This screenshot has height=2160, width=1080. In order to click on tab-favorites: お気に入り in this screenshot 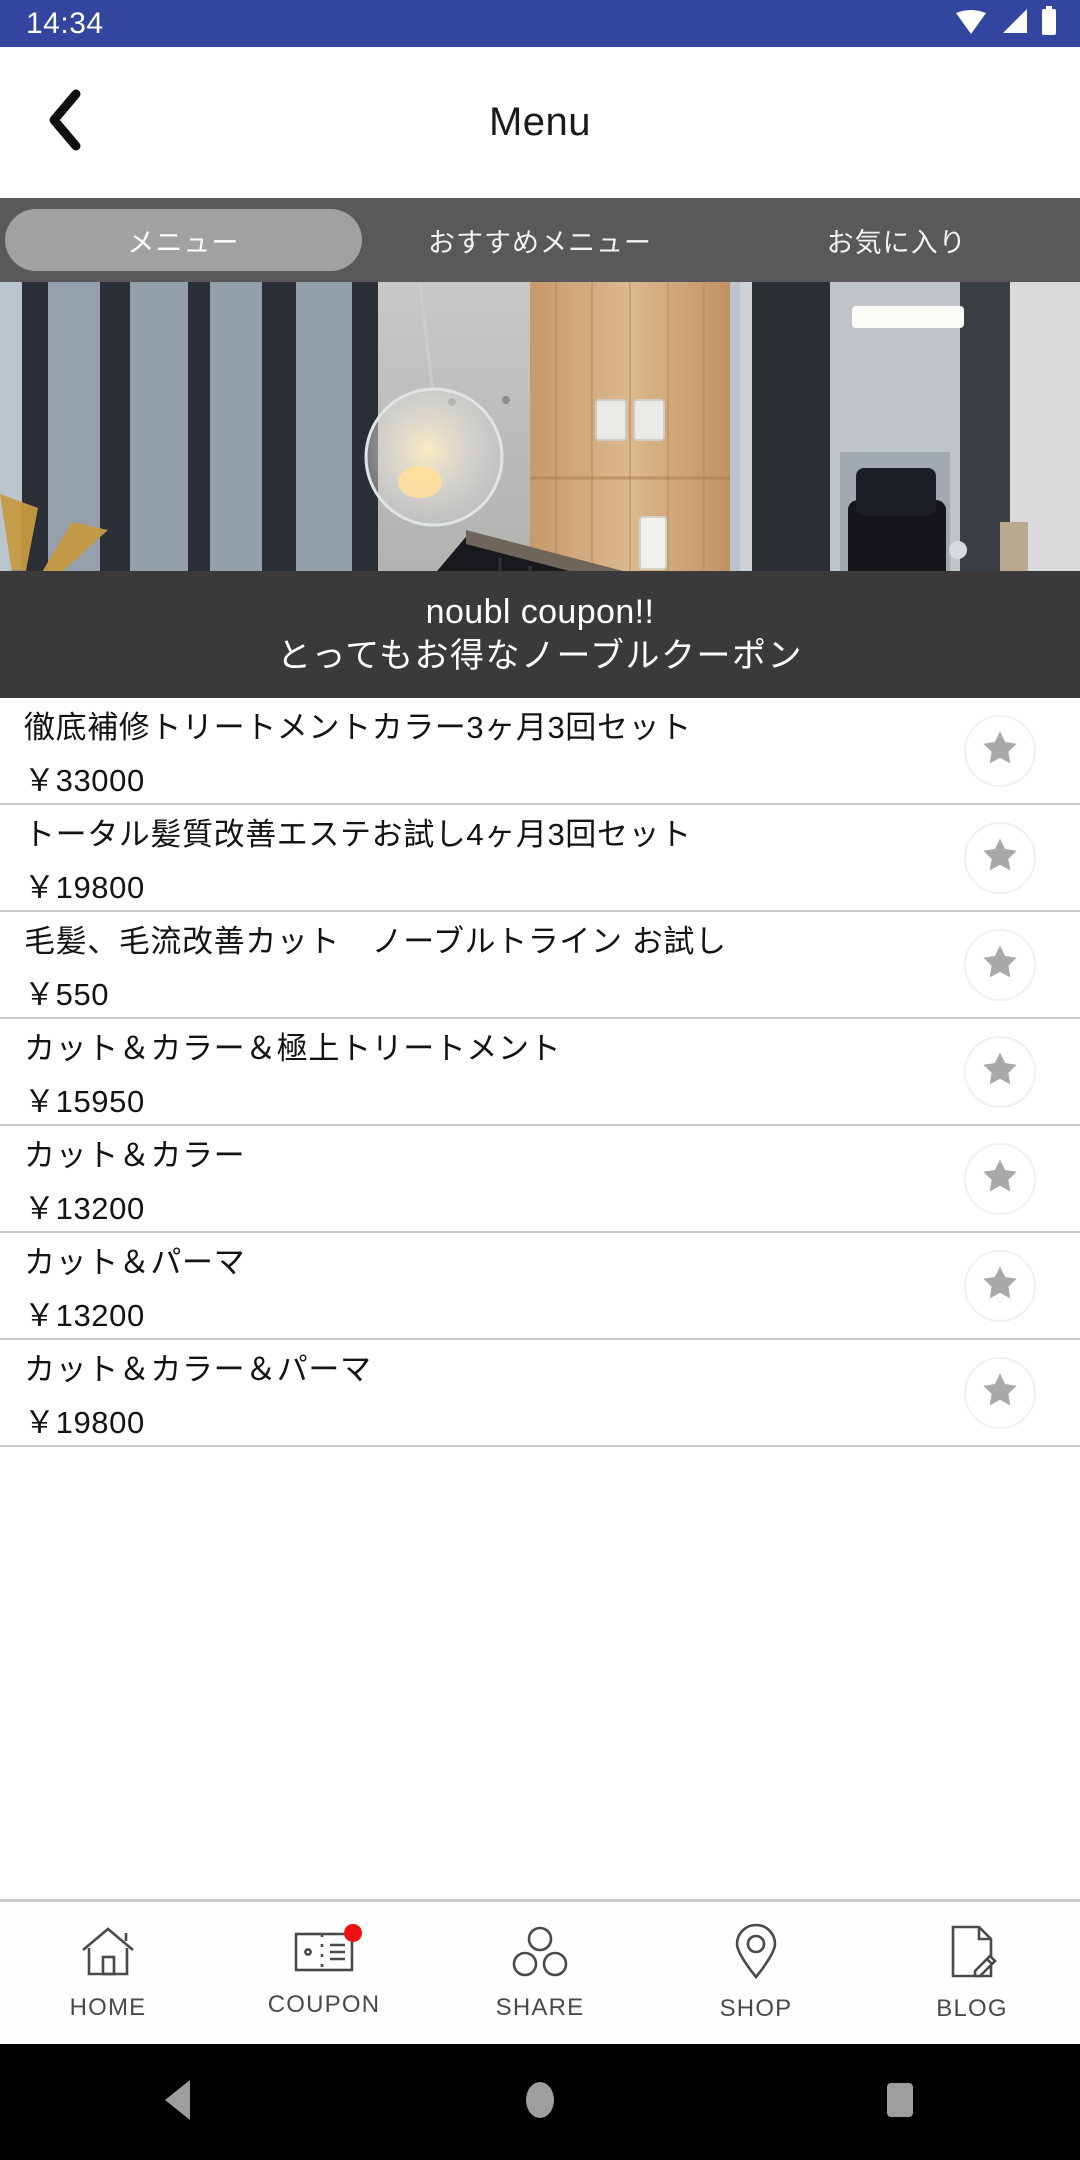, I will do `click(896, 240)`.